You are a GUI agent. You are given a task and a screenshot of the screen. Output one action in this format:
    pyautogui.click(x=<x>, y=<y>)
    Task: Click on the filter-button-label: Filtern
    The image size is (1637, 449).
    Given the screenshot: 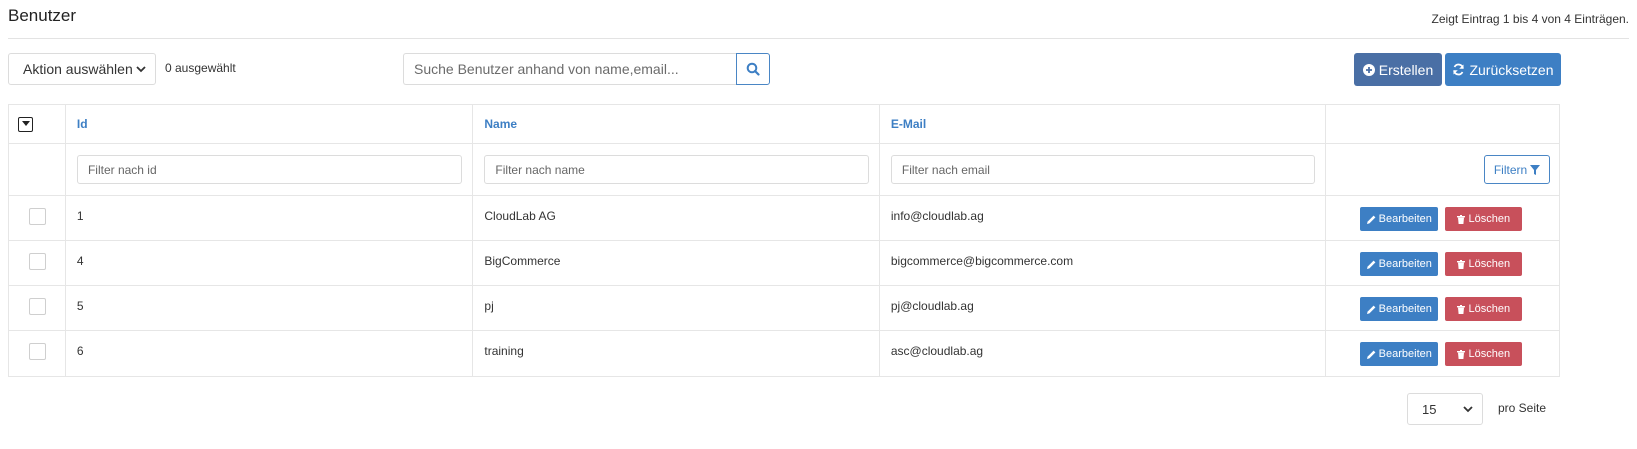 What is the action you would take?
    pyautogui.click(x=1510, y=169)
    